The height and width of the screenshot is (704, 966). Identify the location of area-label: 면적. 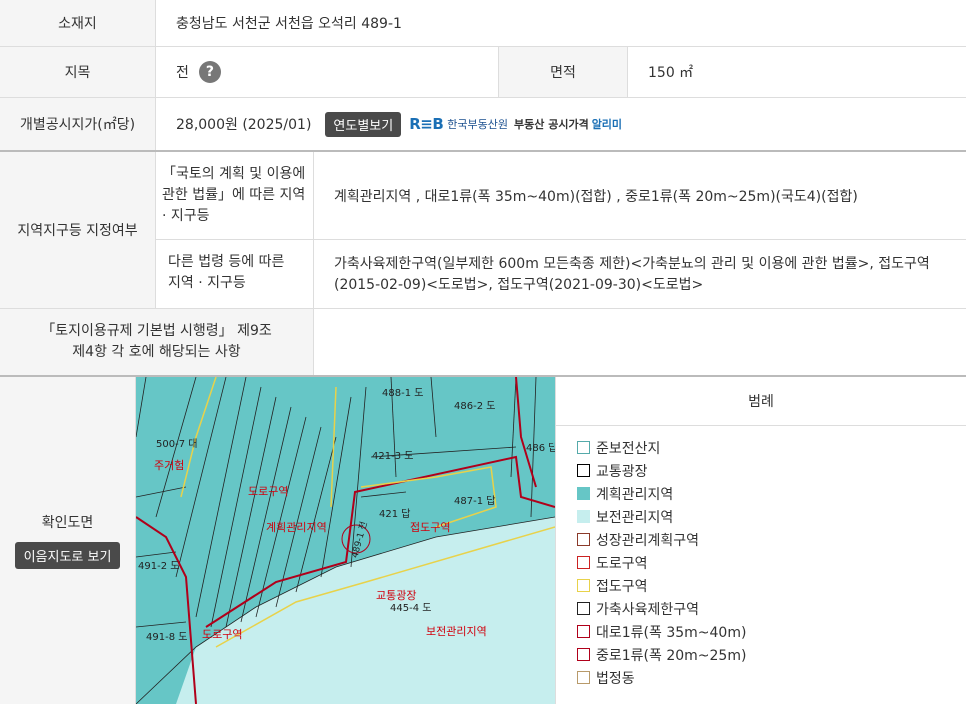
(563, 72).